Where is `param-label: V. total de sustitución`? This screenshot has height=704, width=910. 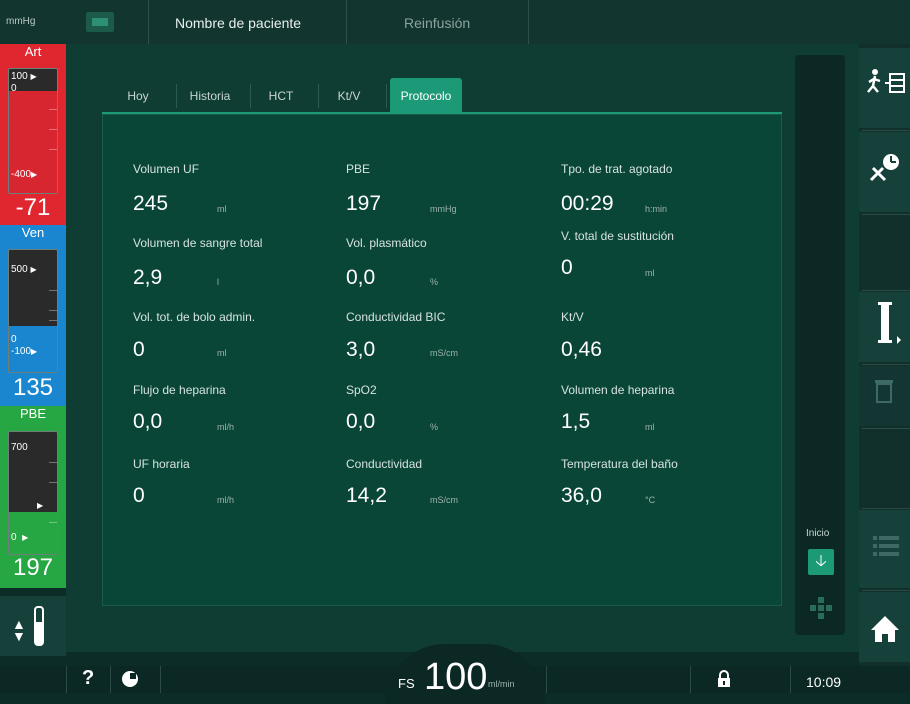 param-label: V. total de sustitución is located at coordinates (617, 236).